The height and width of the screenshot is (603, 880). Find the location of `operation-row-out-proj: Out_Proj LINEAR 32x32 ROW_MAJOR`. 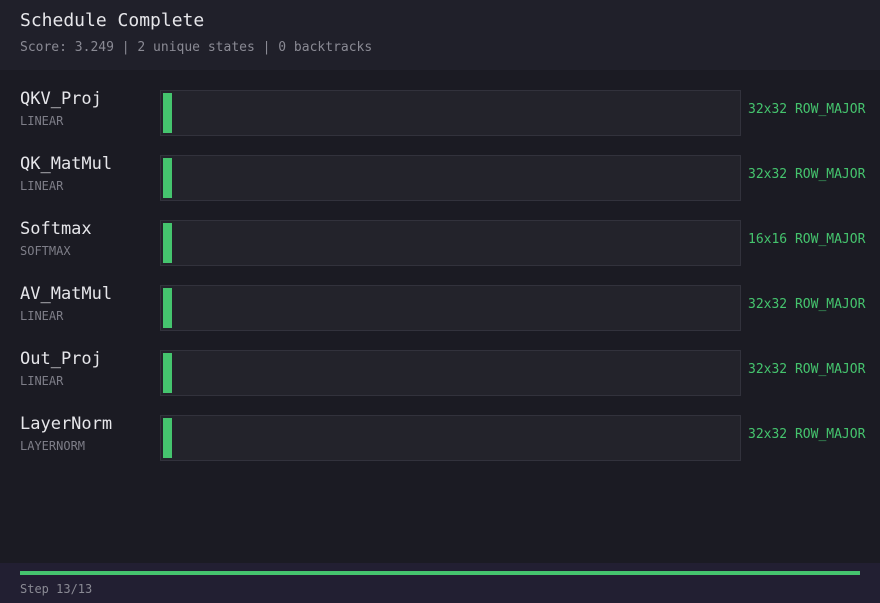

operation-row-out-proj: Out_Proj LINEAR 32x32 ROW_MAJOR is located at coordinates (440, 382).